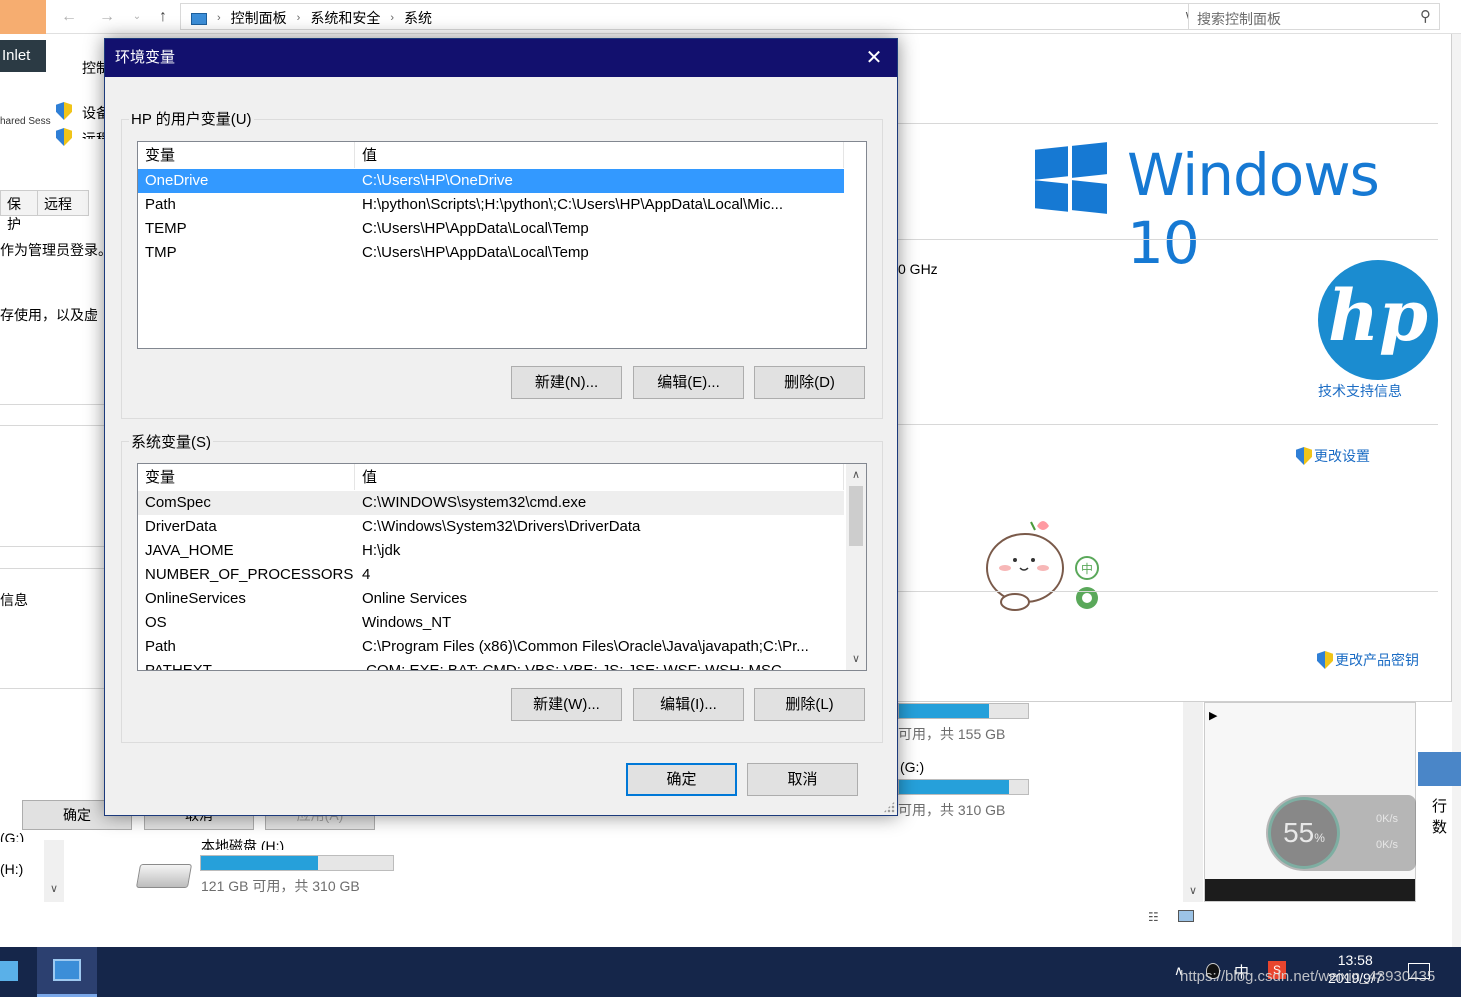  I want to click on variable-name: NUMBER_OF_PROCESSORS, so click(249, 574).